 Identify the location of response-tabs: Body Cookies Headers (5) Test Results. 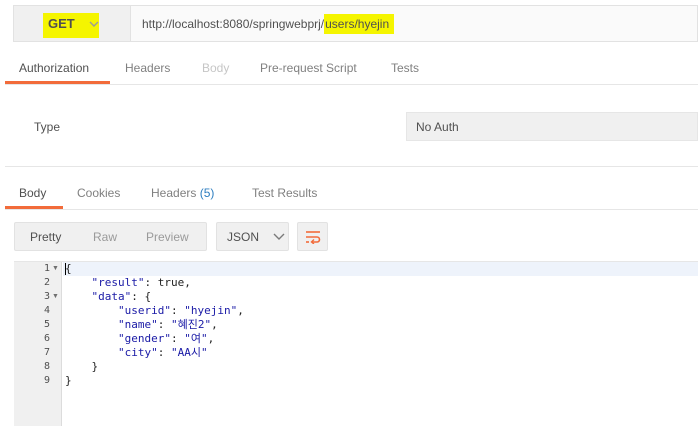
(351, 194).